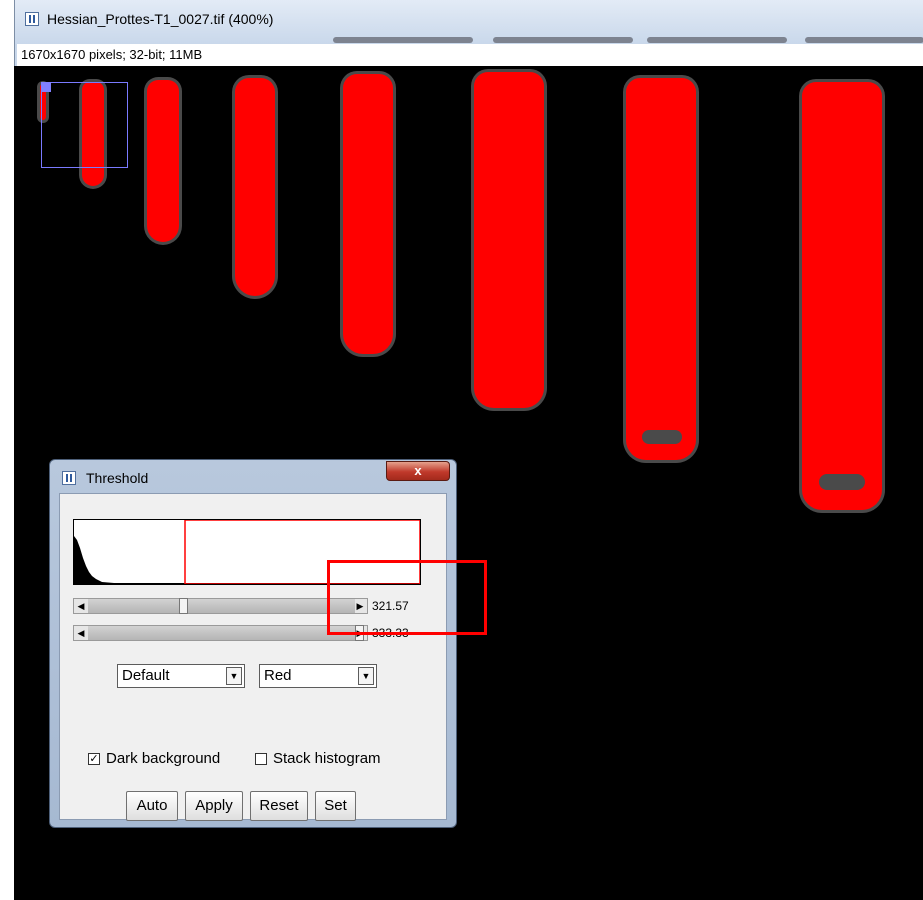 This screenshot has width=923, height=900. Describe the element at coordinates (46, 87) in the screenshot. I see `navigator-marker` at that location.